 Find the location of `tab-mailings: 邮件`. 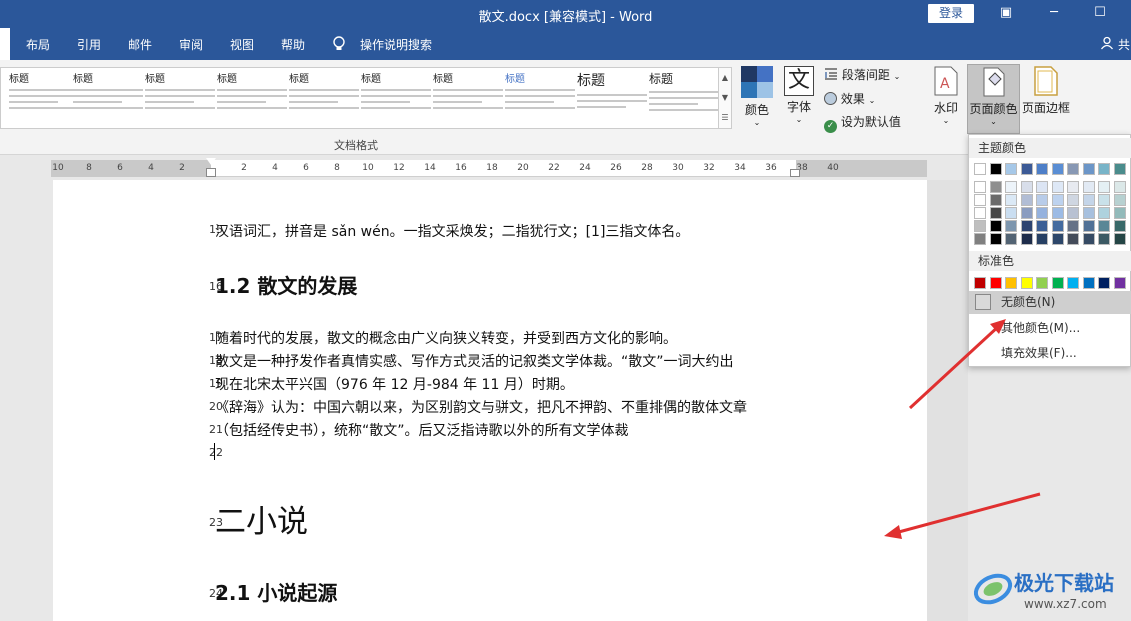

tab-mailings: 邮件 is located at coordinates (140, 44).